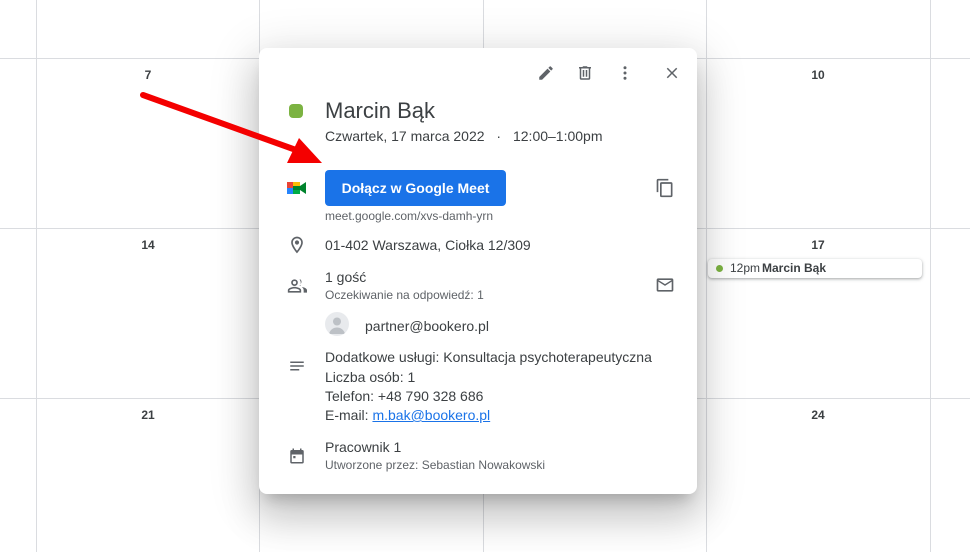 This screenshot has height=552, width=970. Describe the element at coordinates (297, 245) in the screenshot. I see `location-pin-icon` at that location.